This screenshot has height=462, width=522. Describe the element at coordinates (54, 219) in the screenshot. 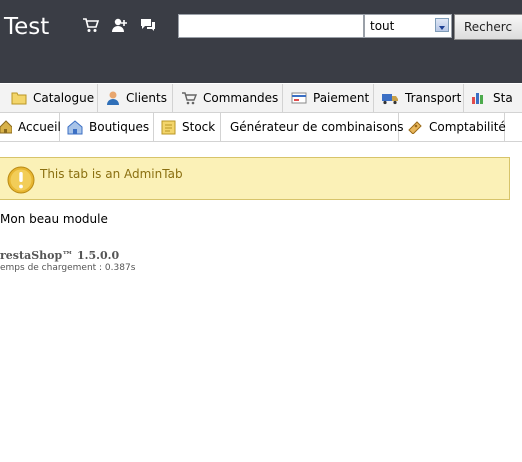

I see `module-title: Mon beau module` at that location.